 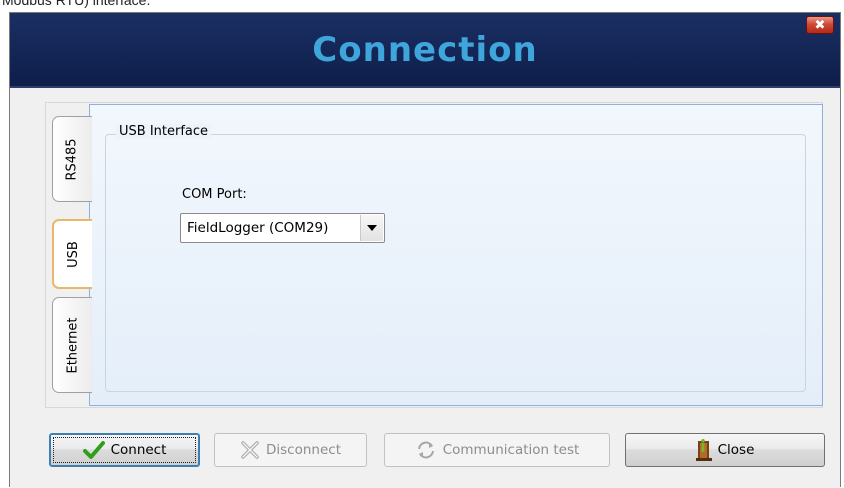 I want to click on connect-button: Connect, so click(x=124, y=450).